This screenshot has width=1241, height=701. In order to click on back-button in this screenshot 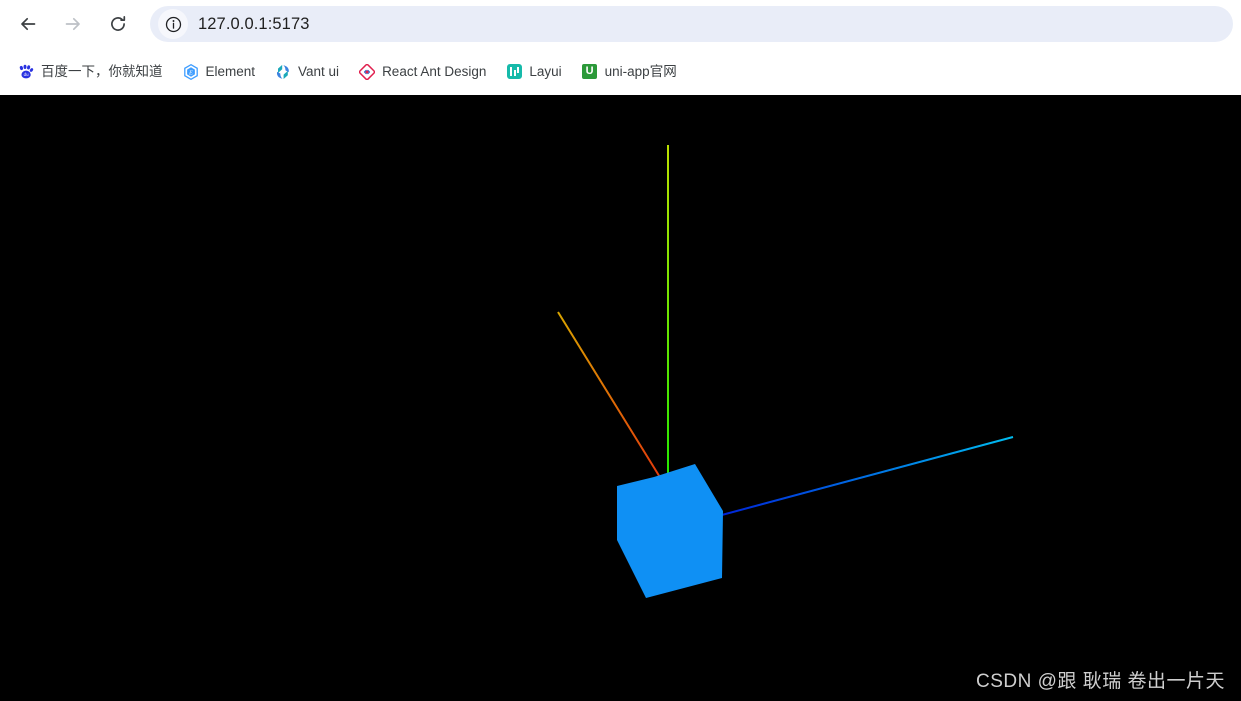, I will do `click(28, 24)`.